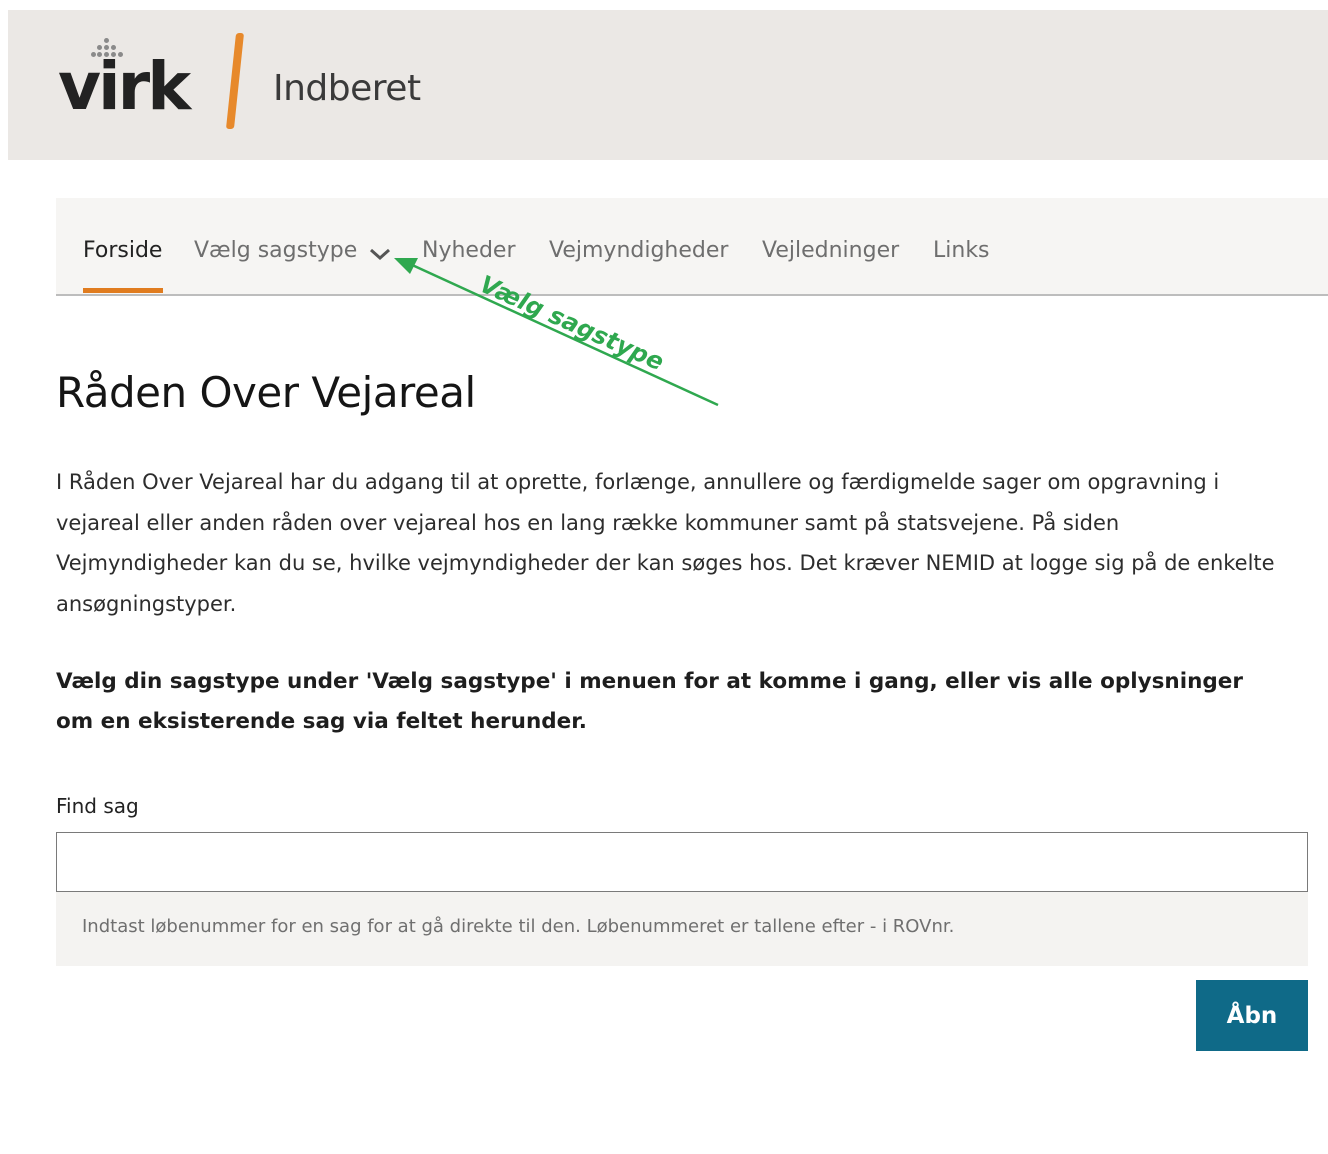 This screenshot has width=1328, height=1154. What do you see at coordinates (961, 250) in the screenshot?
I see `nav-item-links: Links` at bounding box center [961, 250].